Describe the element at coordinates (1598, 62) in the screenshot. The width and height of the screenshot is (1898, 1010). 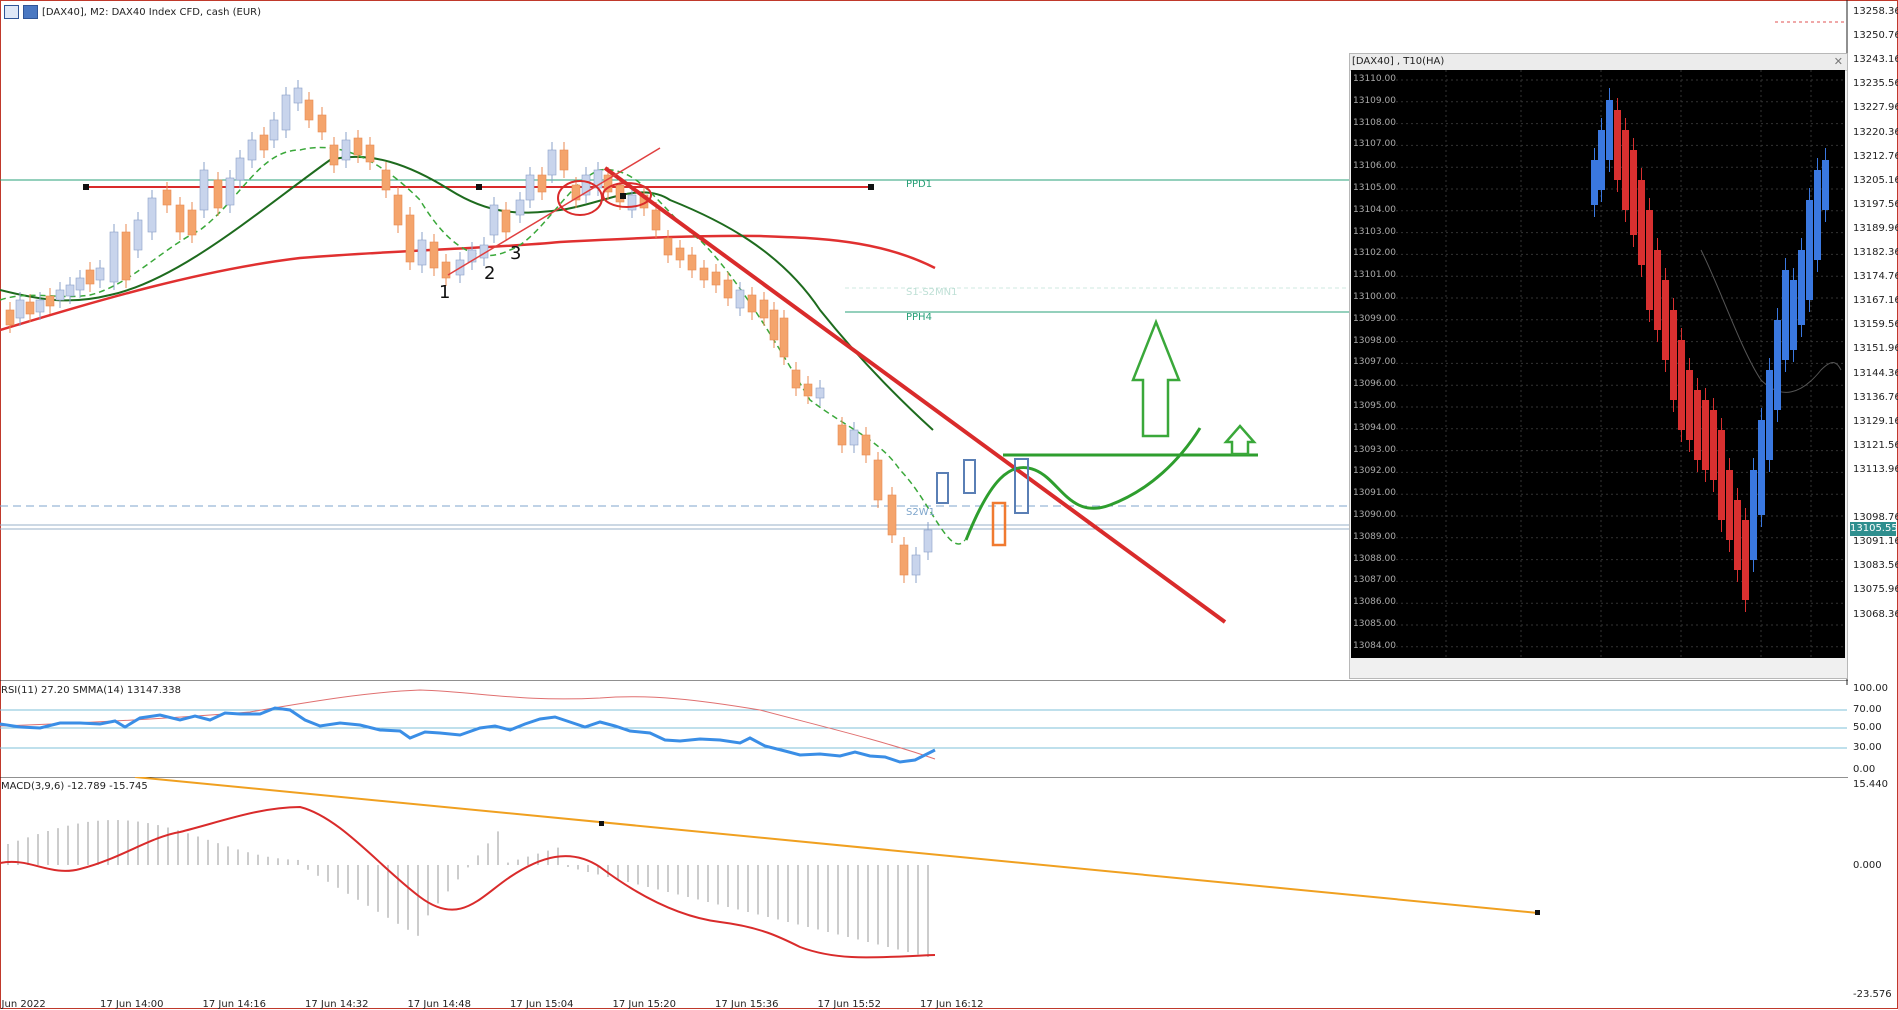
I see `inset-title-bar: [DAX40] , T10(HA) ✕` at that location.